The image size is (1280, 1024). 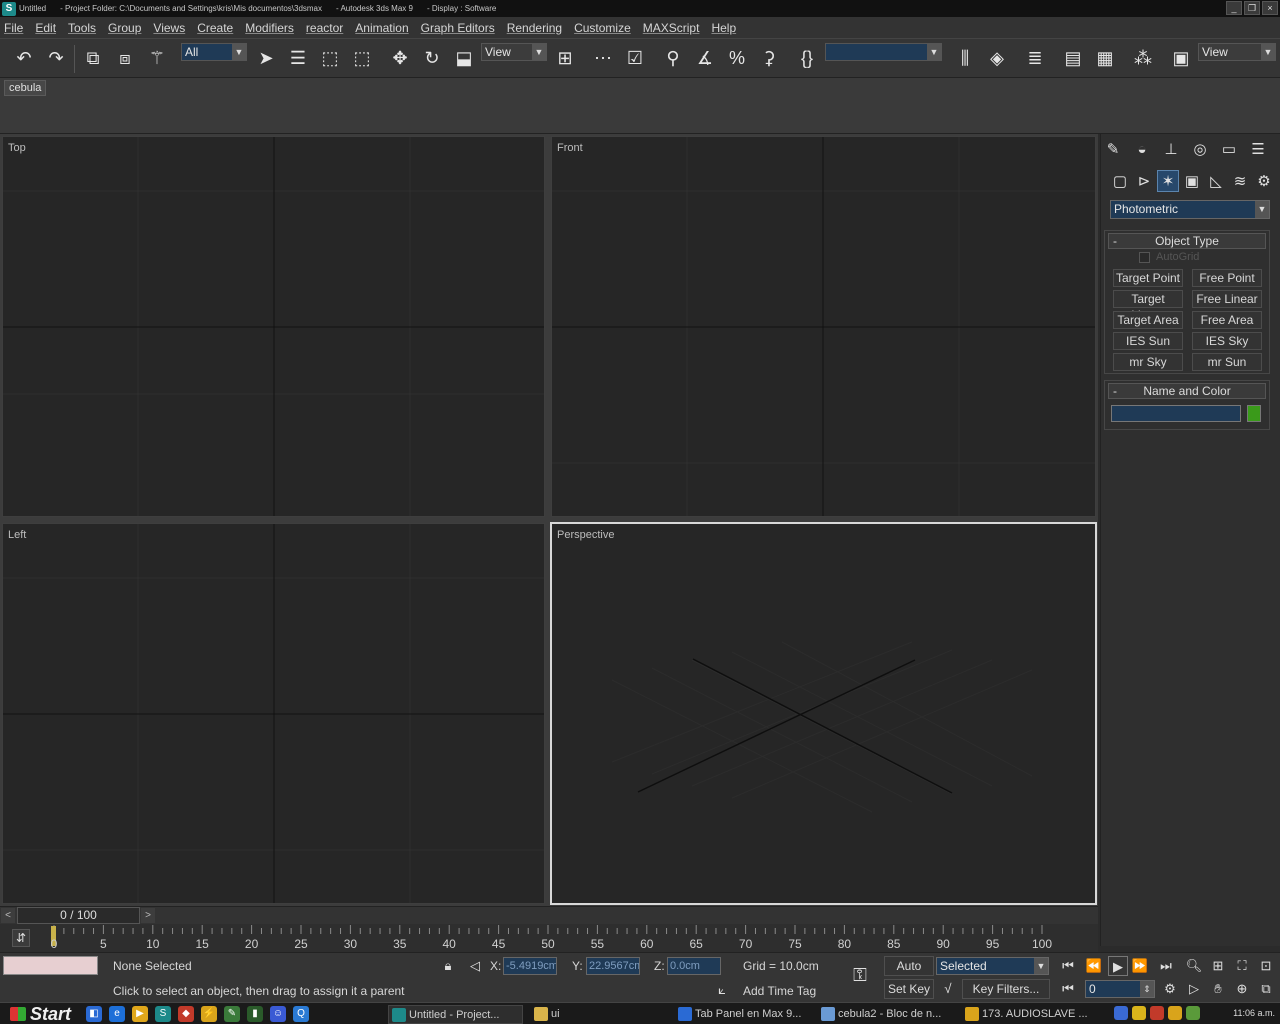 I want to click on menu-graph-editors: Graph Editors, so click(x=458, y=28).